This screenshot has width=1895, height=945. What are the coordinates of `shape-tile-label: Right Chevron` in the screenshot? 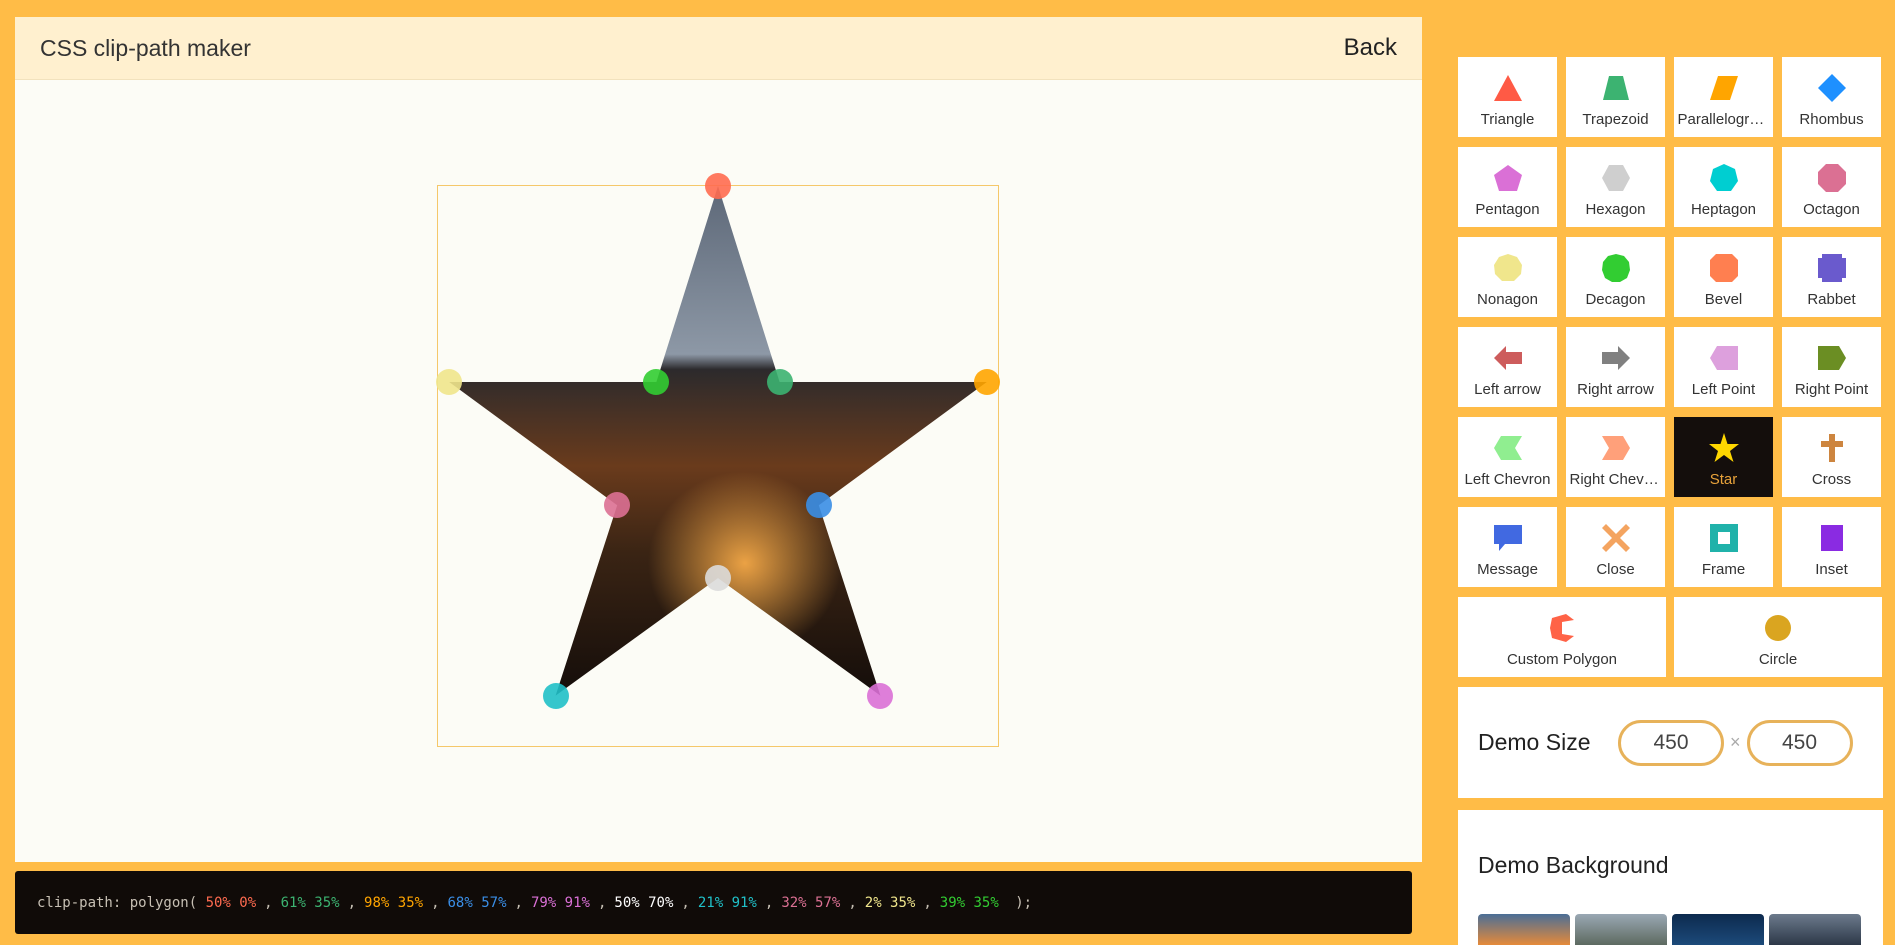 It's located at (1615, 479).